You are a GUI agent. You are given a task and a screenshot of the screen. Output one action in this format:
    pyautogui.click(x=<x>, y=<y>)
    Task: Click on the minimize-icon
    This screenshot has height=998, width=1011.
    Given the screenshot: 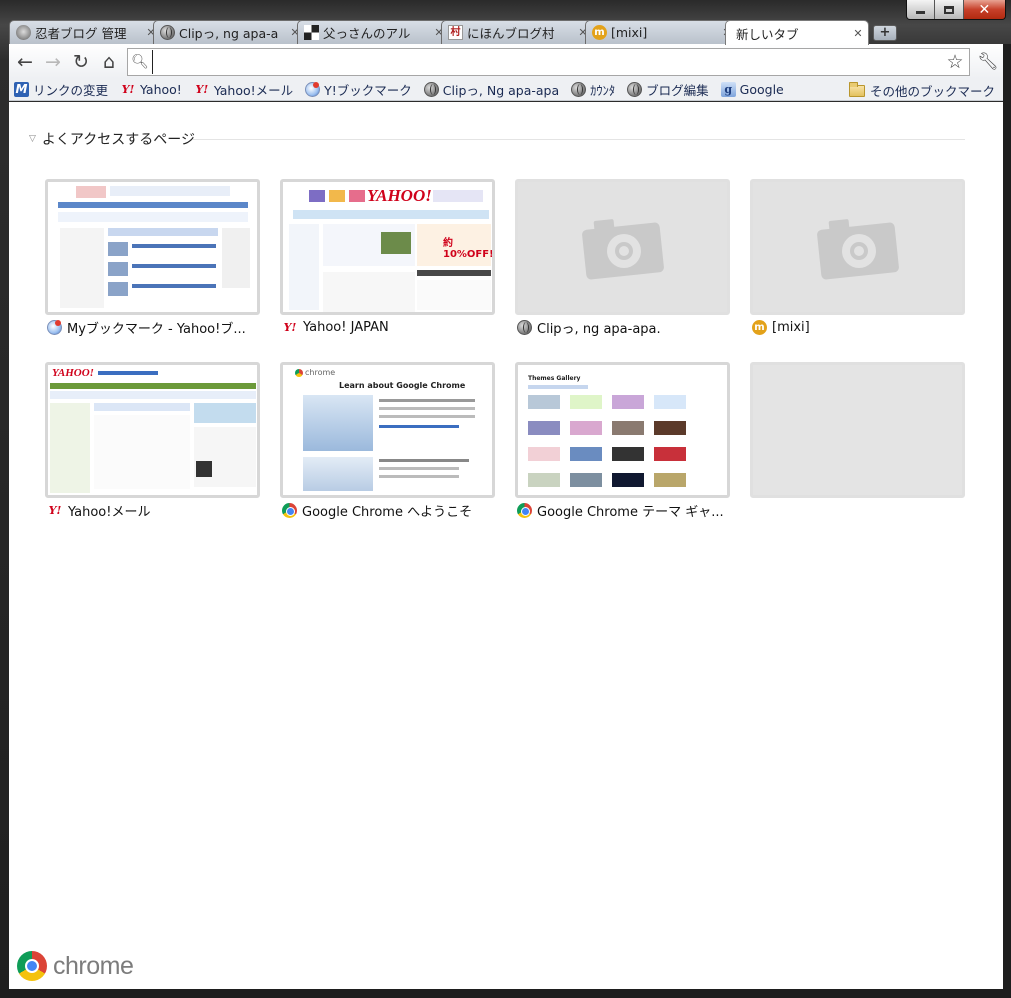 What is the action you would take?
    pyautogui.click(x=921, y=12)
    